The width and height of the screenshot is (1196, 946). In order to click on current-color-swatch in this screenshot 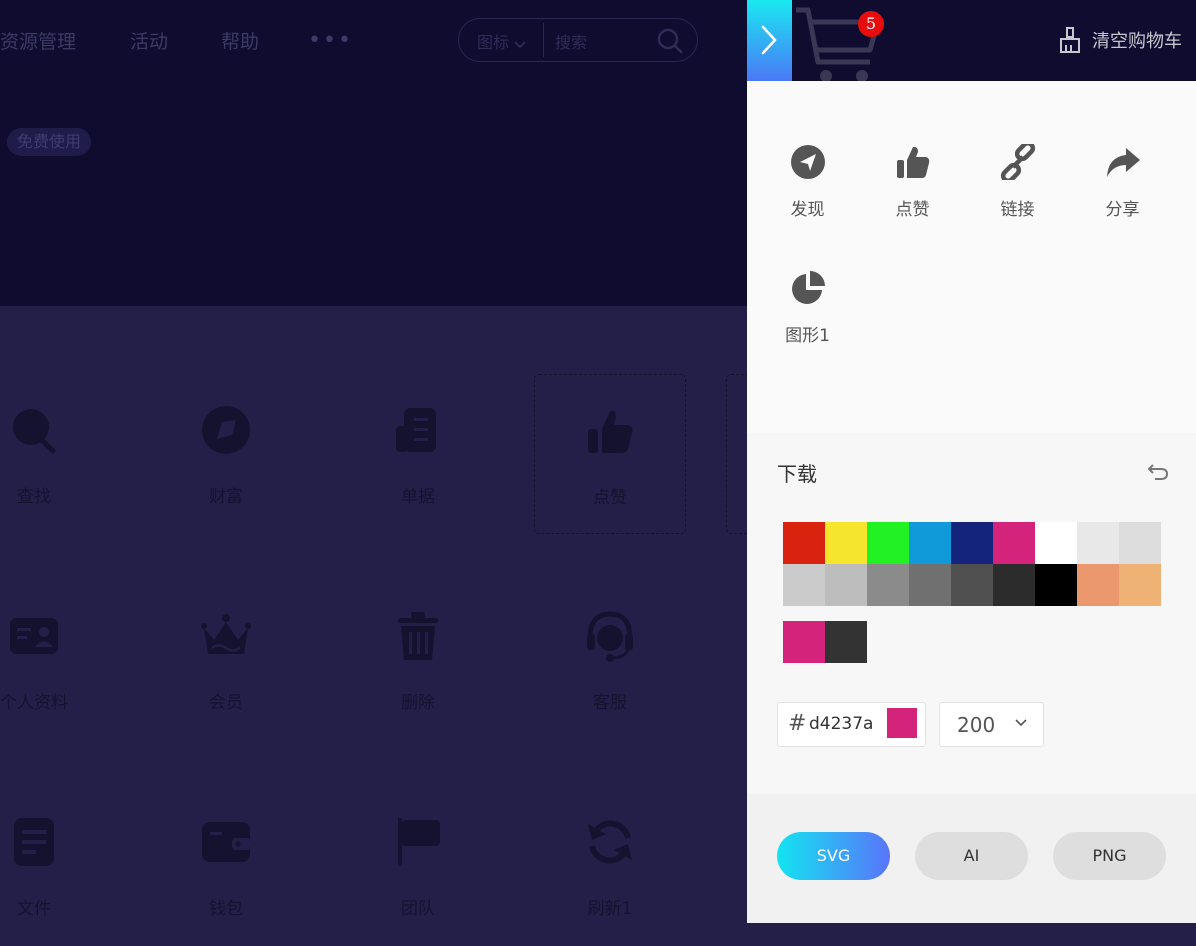, I will do `click(902, 723)`.